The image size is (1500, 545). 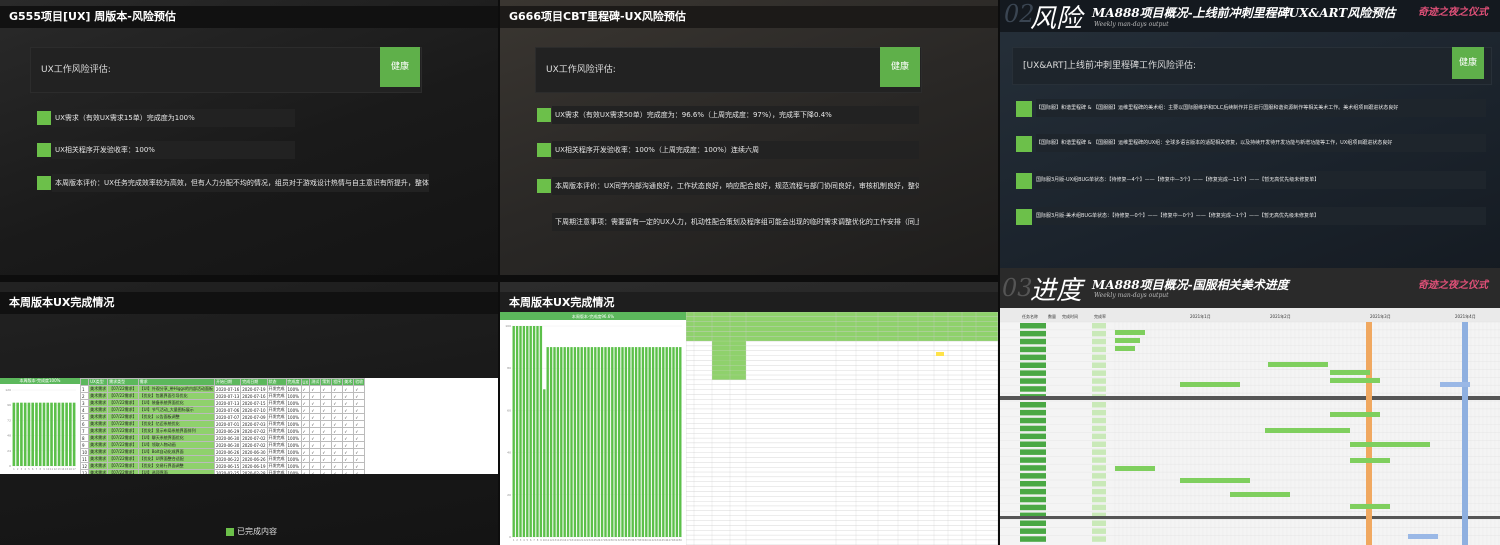 What do you see at coordinates (173, 150) in the screenshot?
I see `risk-item-2: UX相关程序开发验收率：100%` at bounding box center [173, 150].